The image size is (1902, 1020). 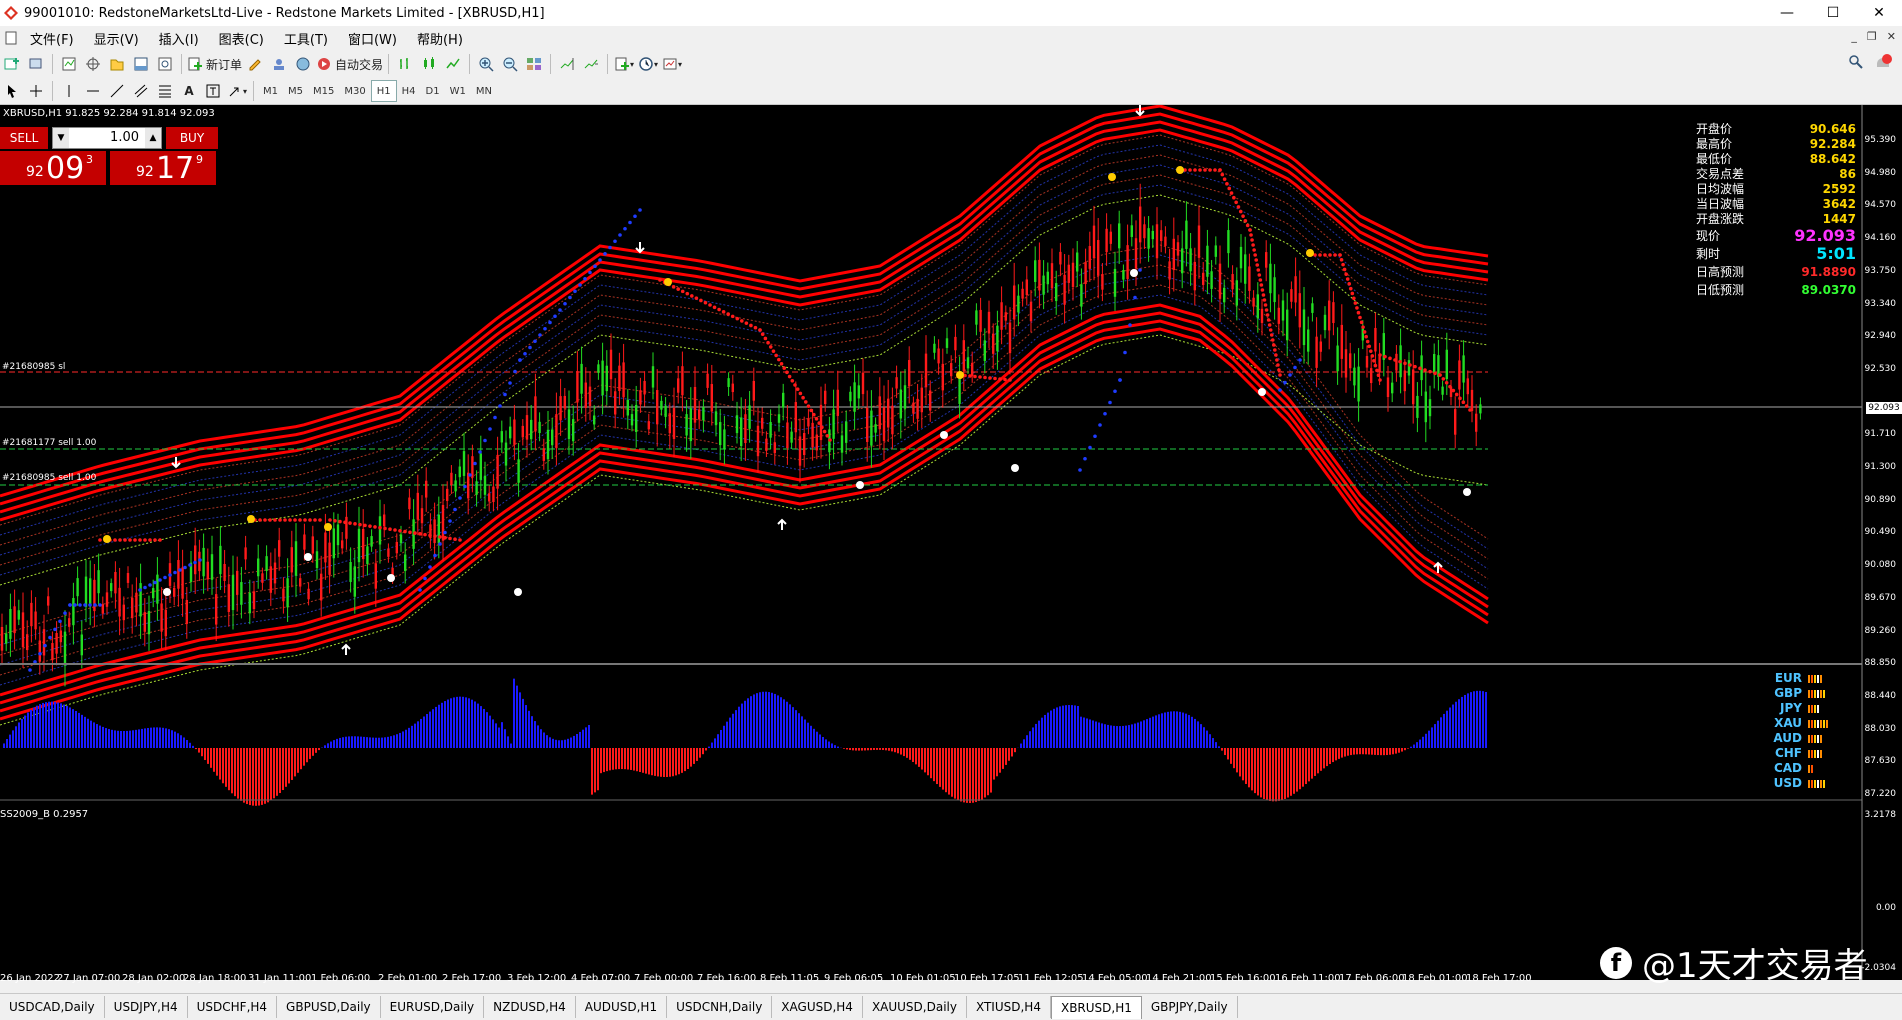 What do you see at coordinates (36, 91) in the screenshot?
I see `crosshair-tool` at bounding box center [36, 91].